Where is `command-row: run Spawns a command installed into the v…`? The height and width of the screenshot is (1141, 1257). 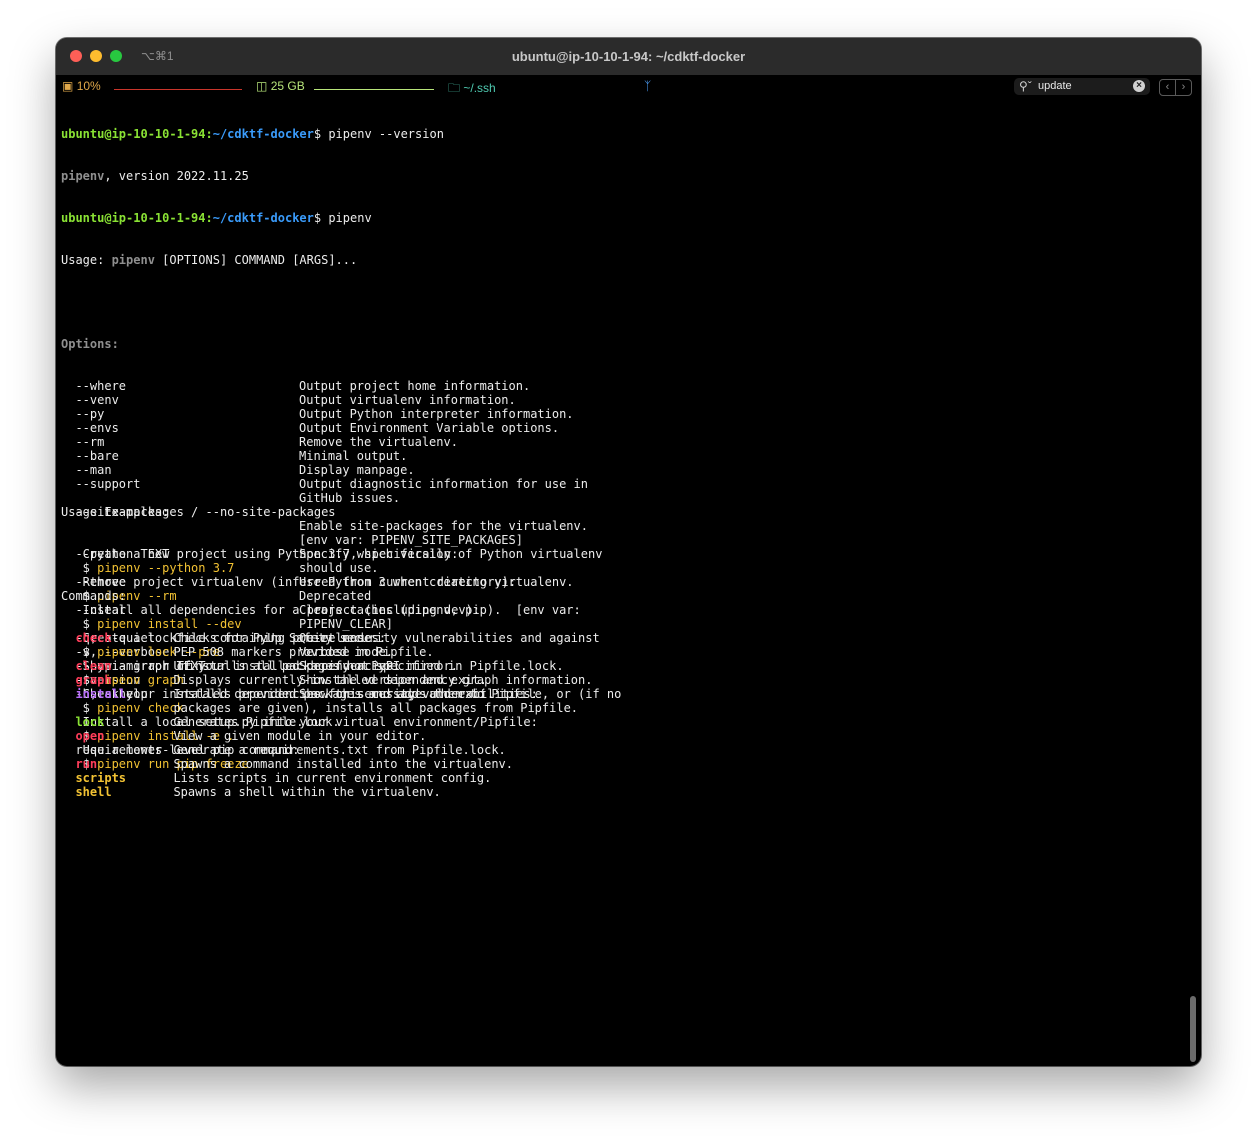
command-row: run Spawns a command installed into the v… is located at coordinates (341, 764).